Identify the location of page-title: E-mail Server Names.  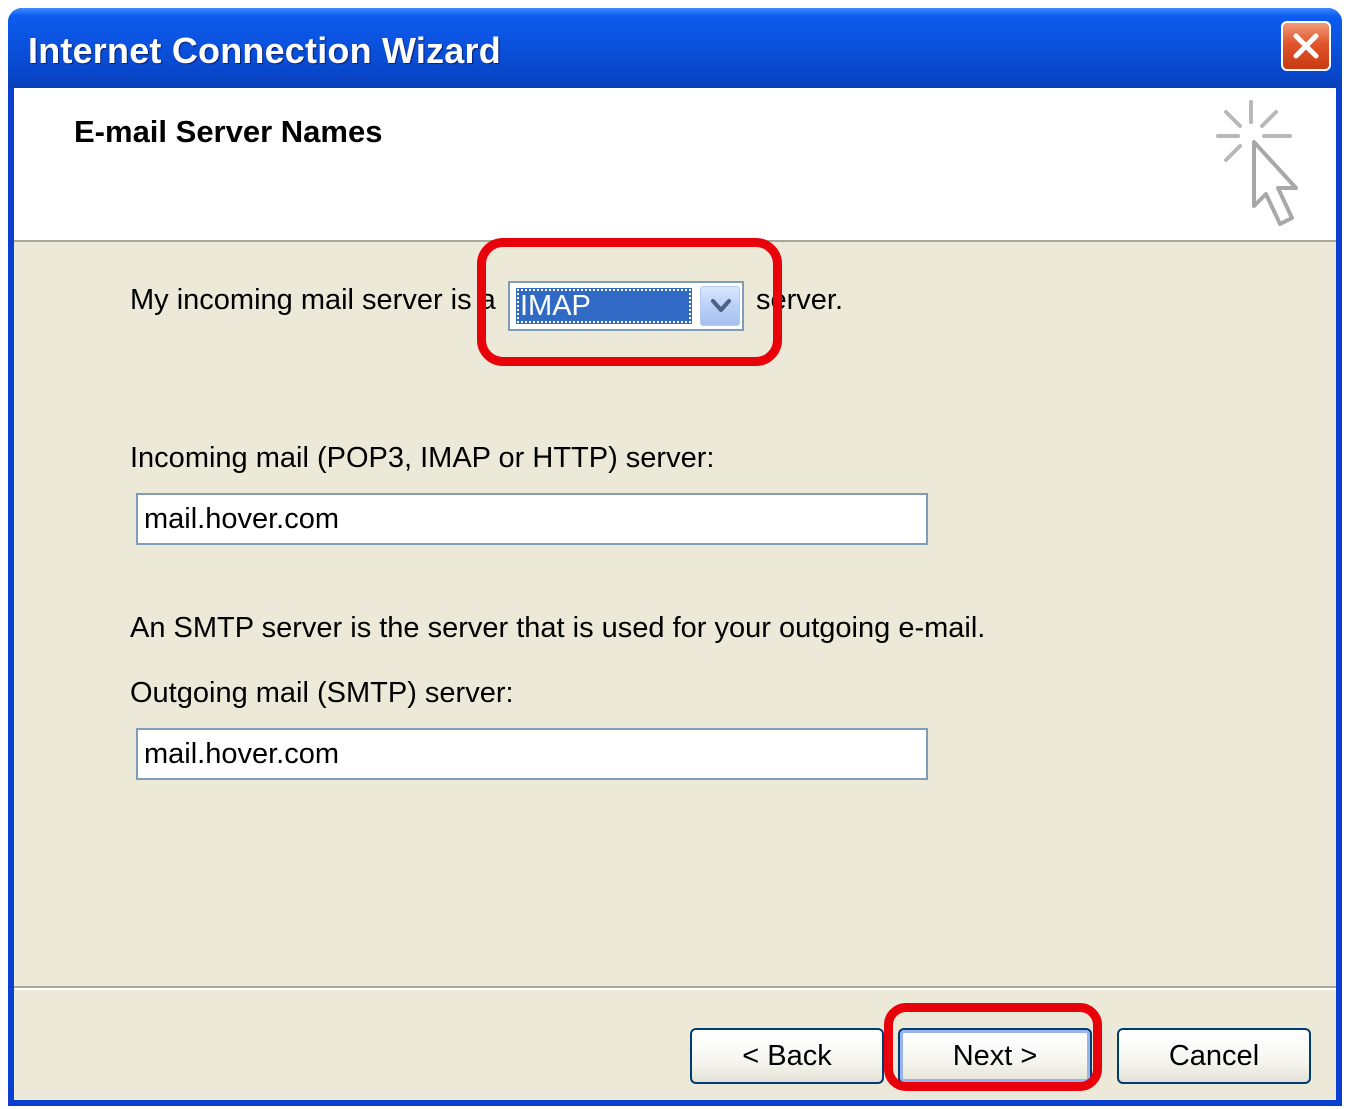
(228, 131).